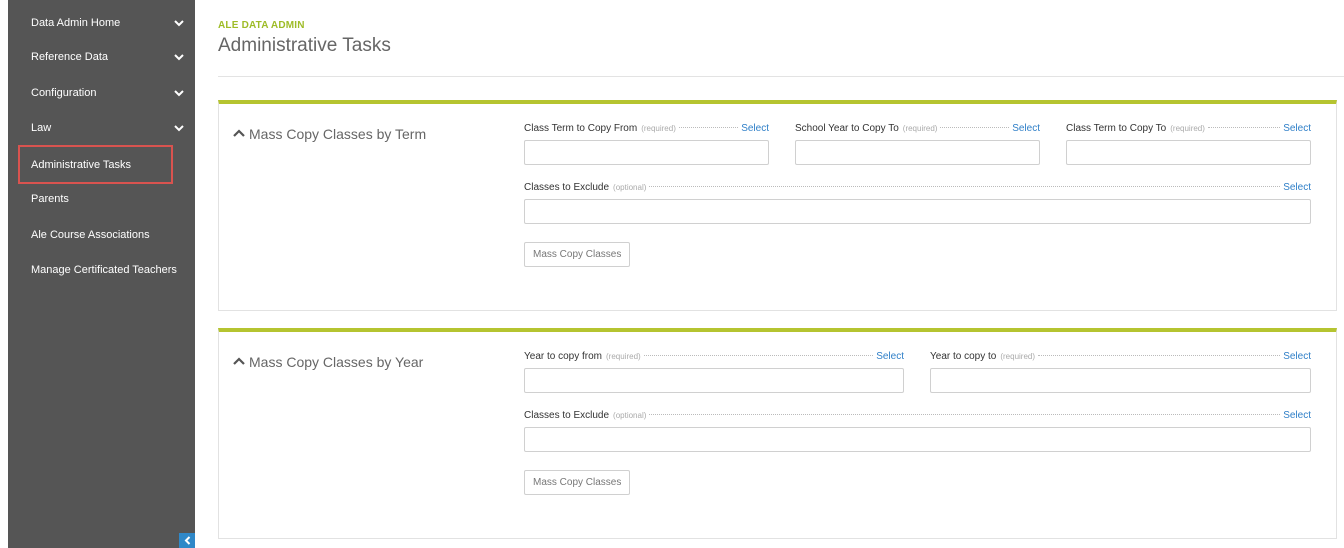 The width and height of the screenshot is (1344, 548). I want to click on header-divider, so click(781, 76).